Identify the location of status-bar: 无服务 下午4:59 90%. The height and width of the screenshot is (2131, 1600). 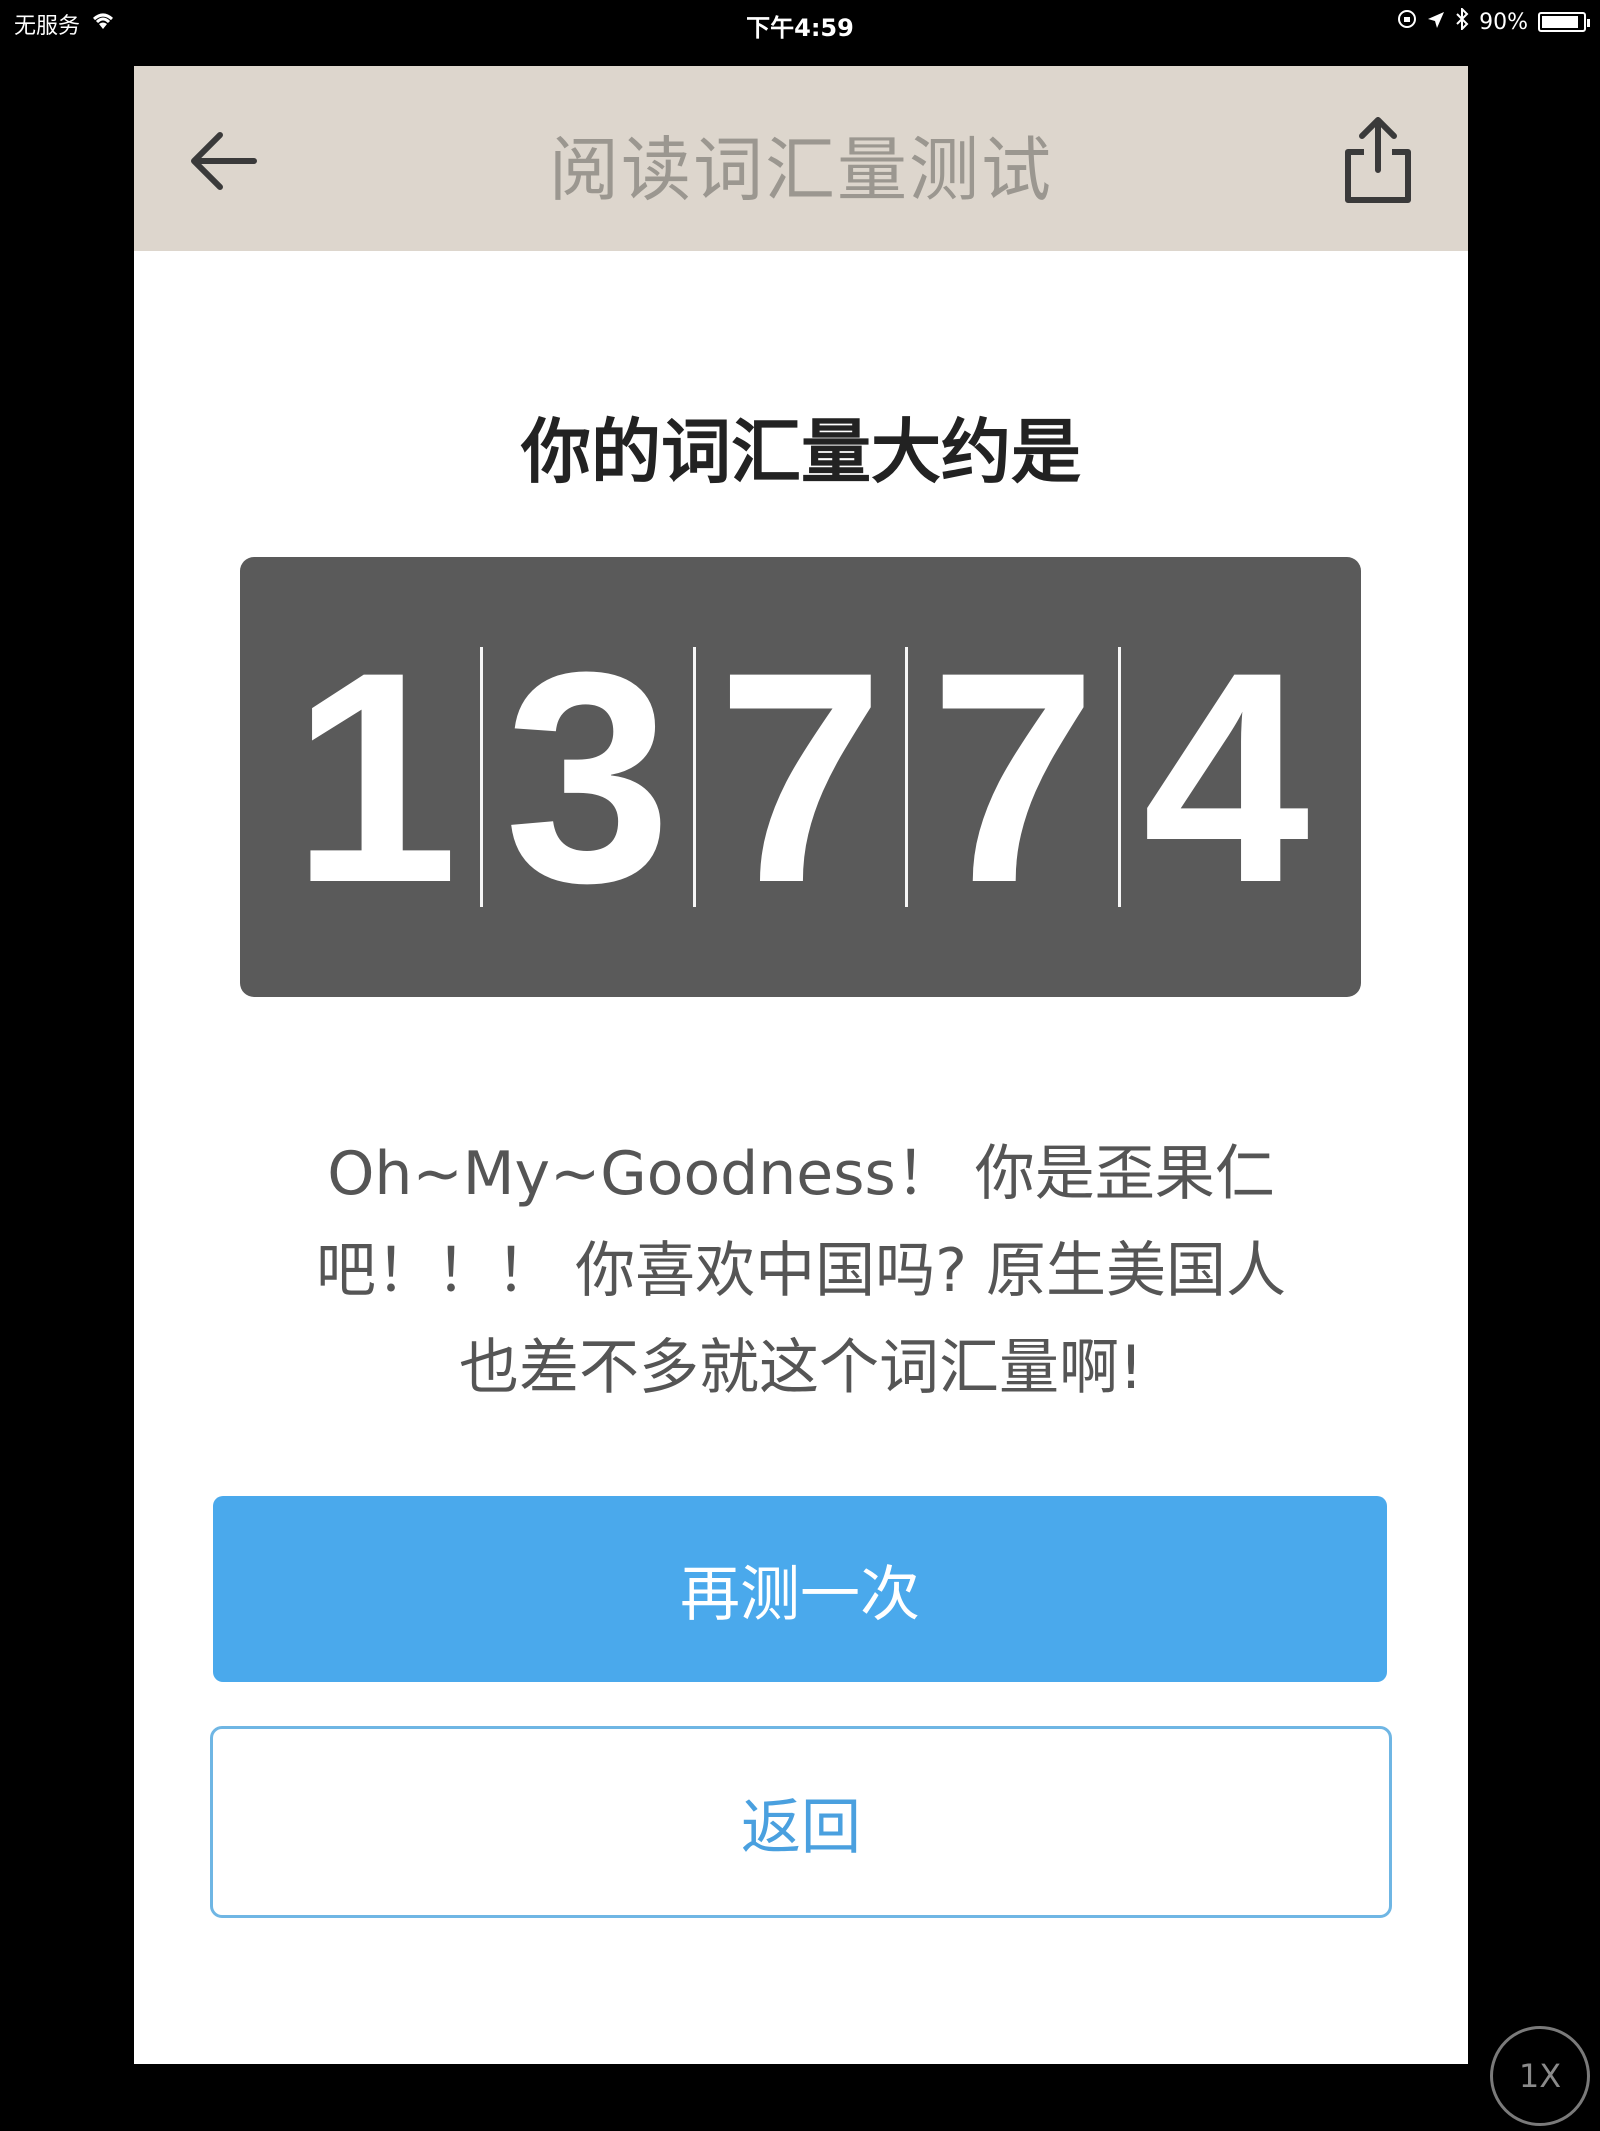
(800, 24).